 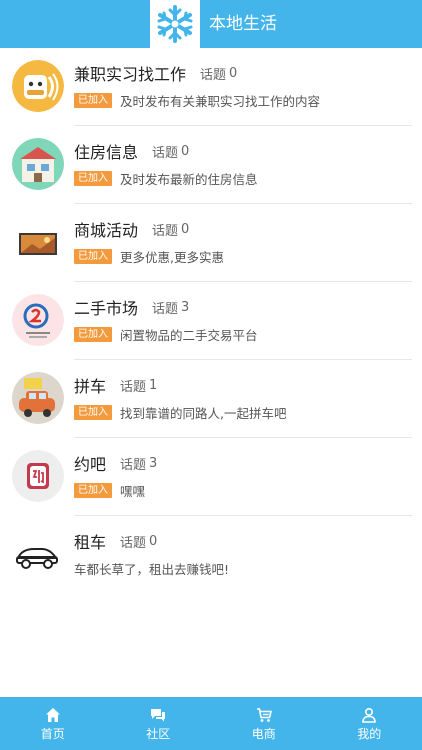 What do you see at coordinates (211, 399) in the screenshot?
I see `list-item-carpool: 拼车 话题 1 已加入 找到靠谱的同路人,一起拼车吧` at bounding box center [211, 399].